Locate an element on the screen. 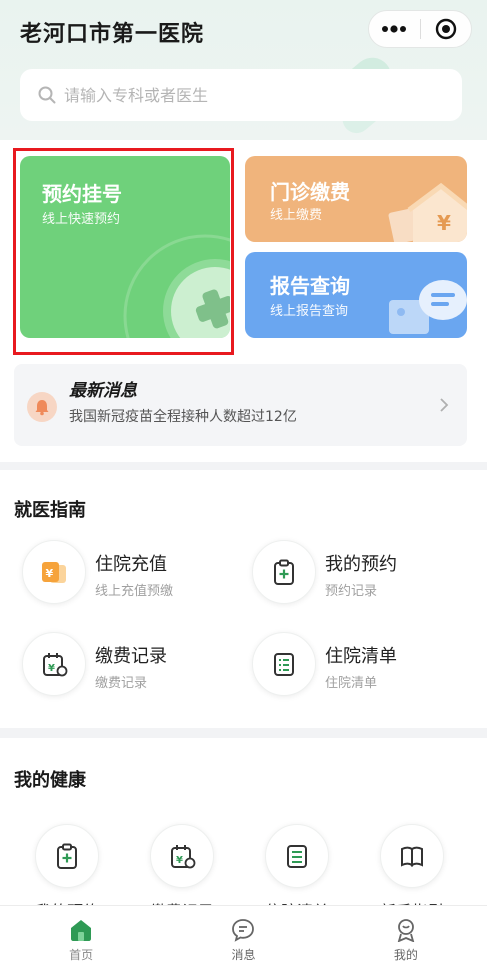  guide-item-sub: 住院清单 is located at coordinates (351, 683).